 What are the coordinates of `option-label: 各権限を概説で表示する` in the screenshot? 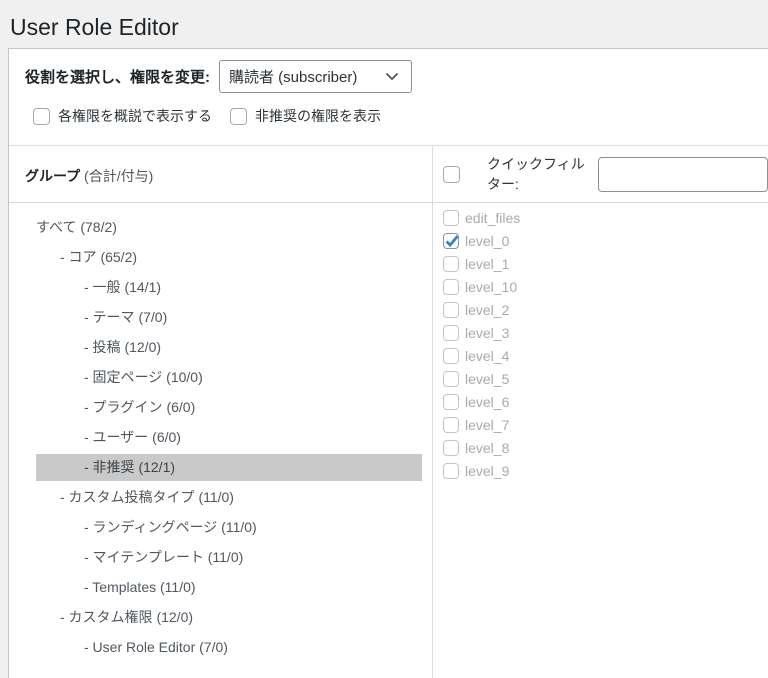 It's located at (135, 116).